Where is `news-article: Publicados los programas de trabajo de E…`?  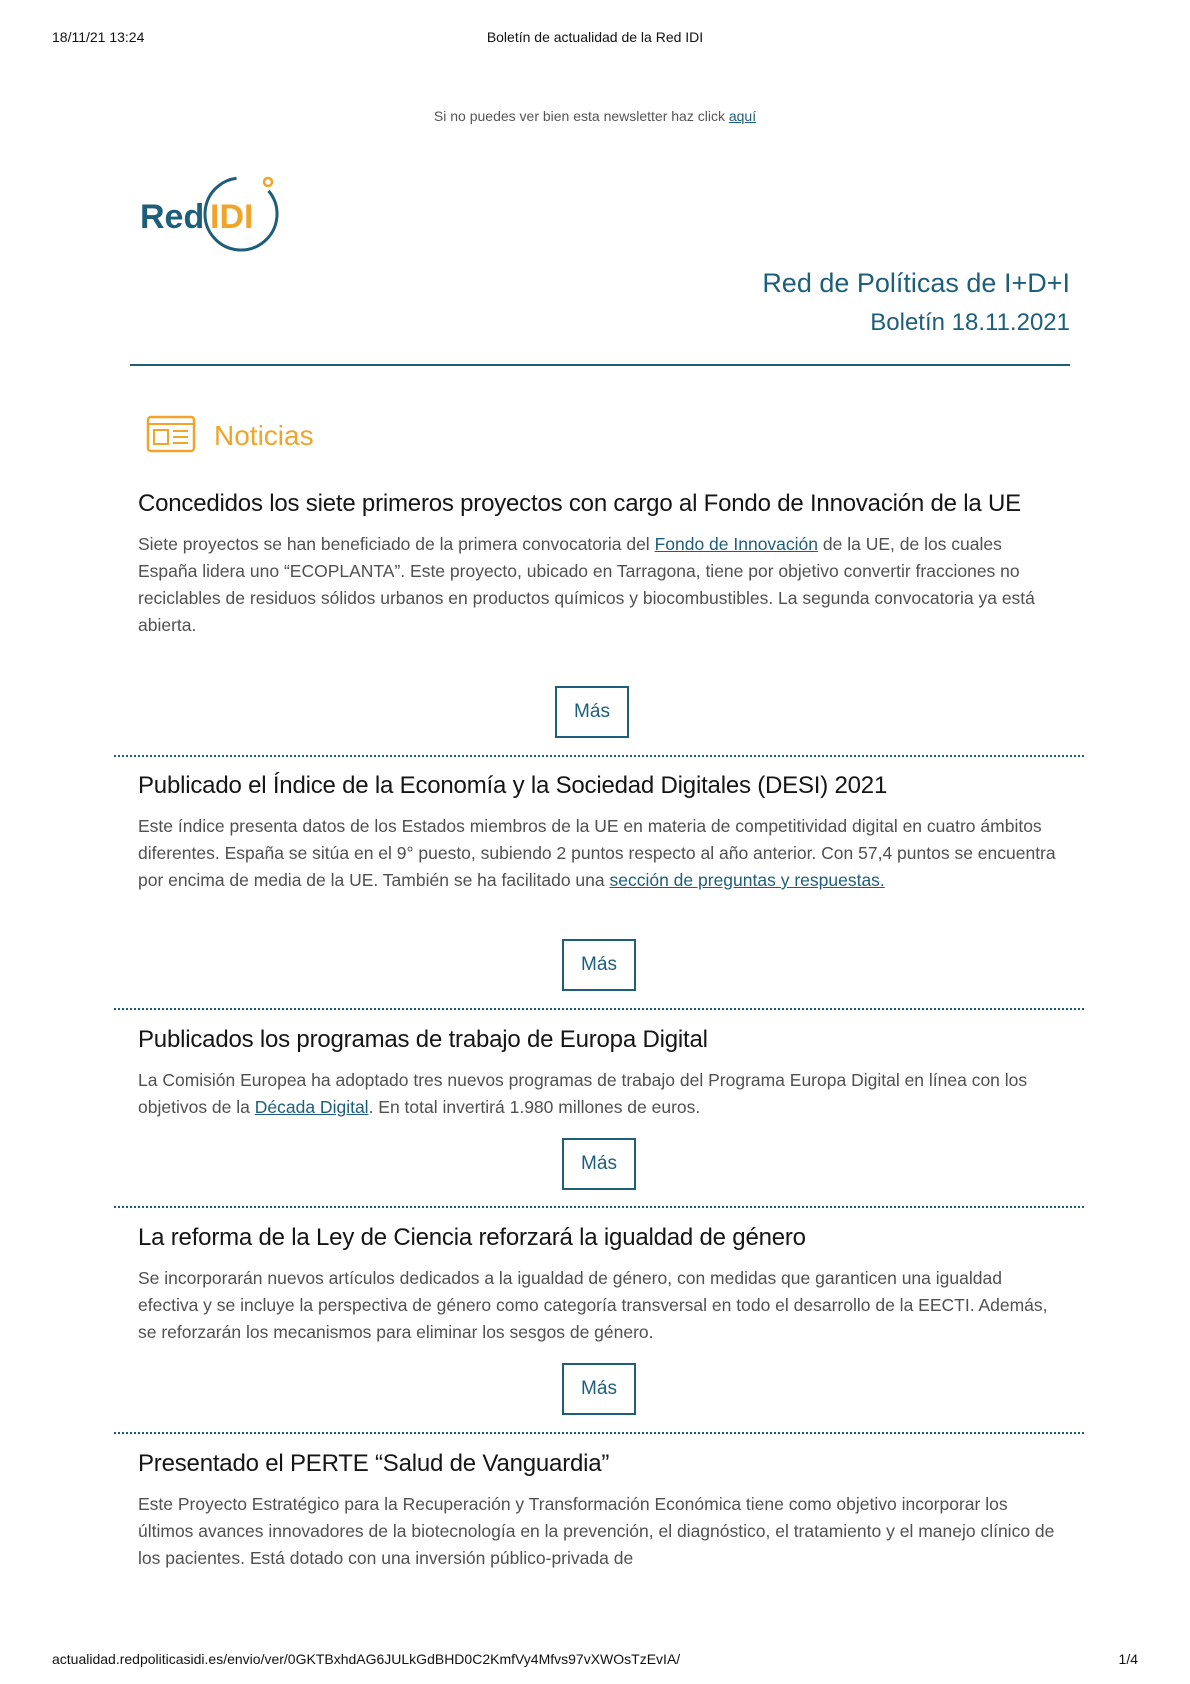 news-article: Publicados los programas de trabajo de E… is located at coordinates (600, 1073).